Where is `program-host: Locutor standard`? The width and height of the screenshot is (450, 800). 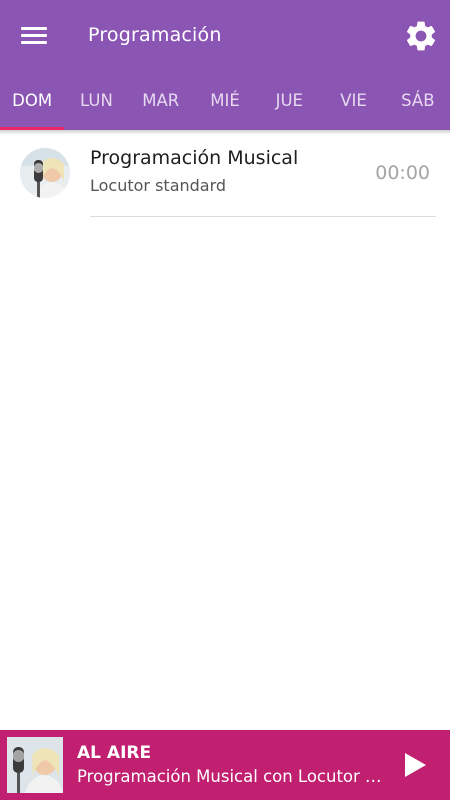 program-host: Locutor standard is located at coordinates (158, 185).